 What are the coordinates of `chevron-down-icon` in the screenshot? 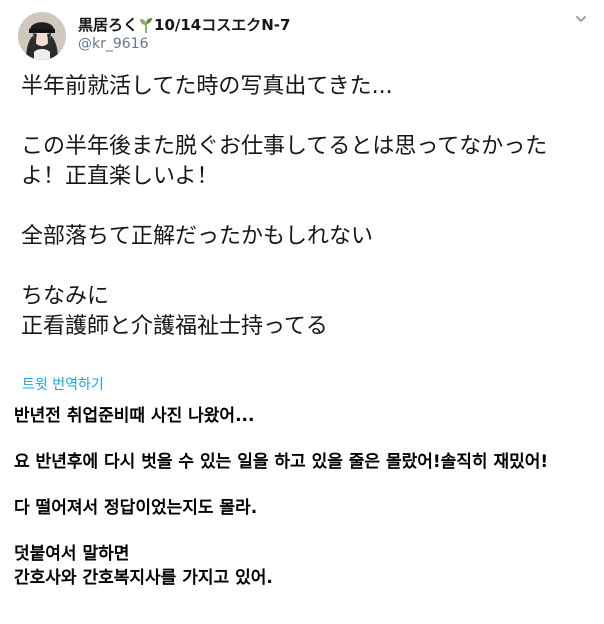 It's located at (581, 19).